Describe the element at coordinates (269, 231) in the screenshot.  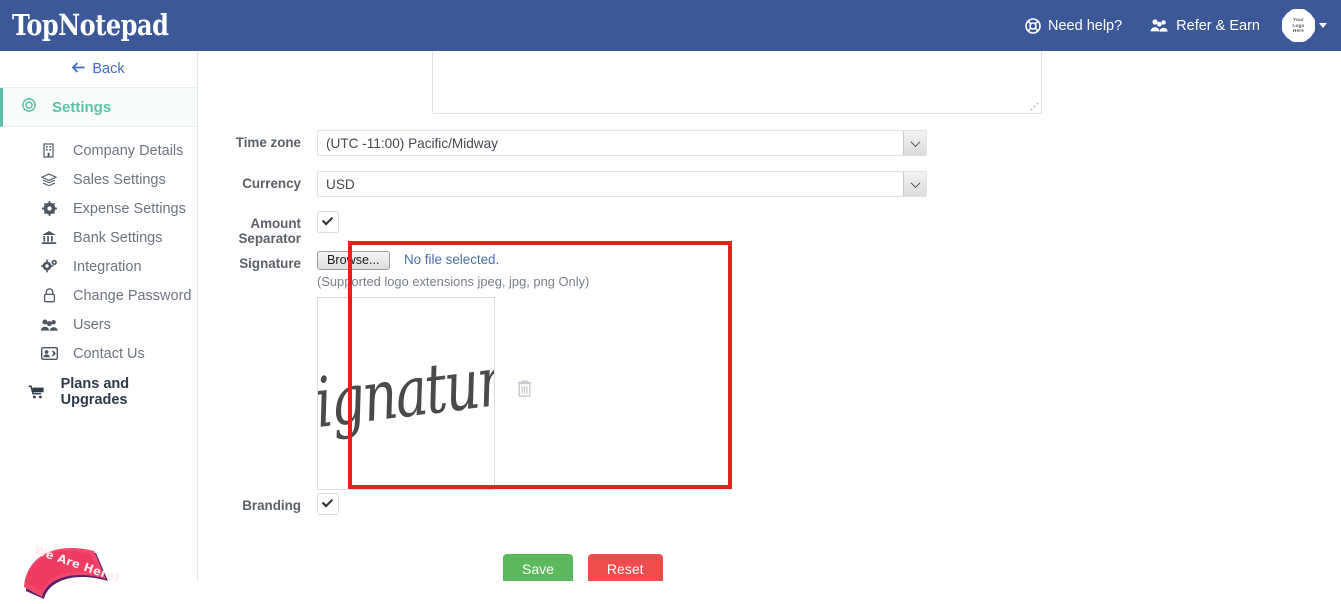
I see `amount-separator-label: Amount Separator` at that location.